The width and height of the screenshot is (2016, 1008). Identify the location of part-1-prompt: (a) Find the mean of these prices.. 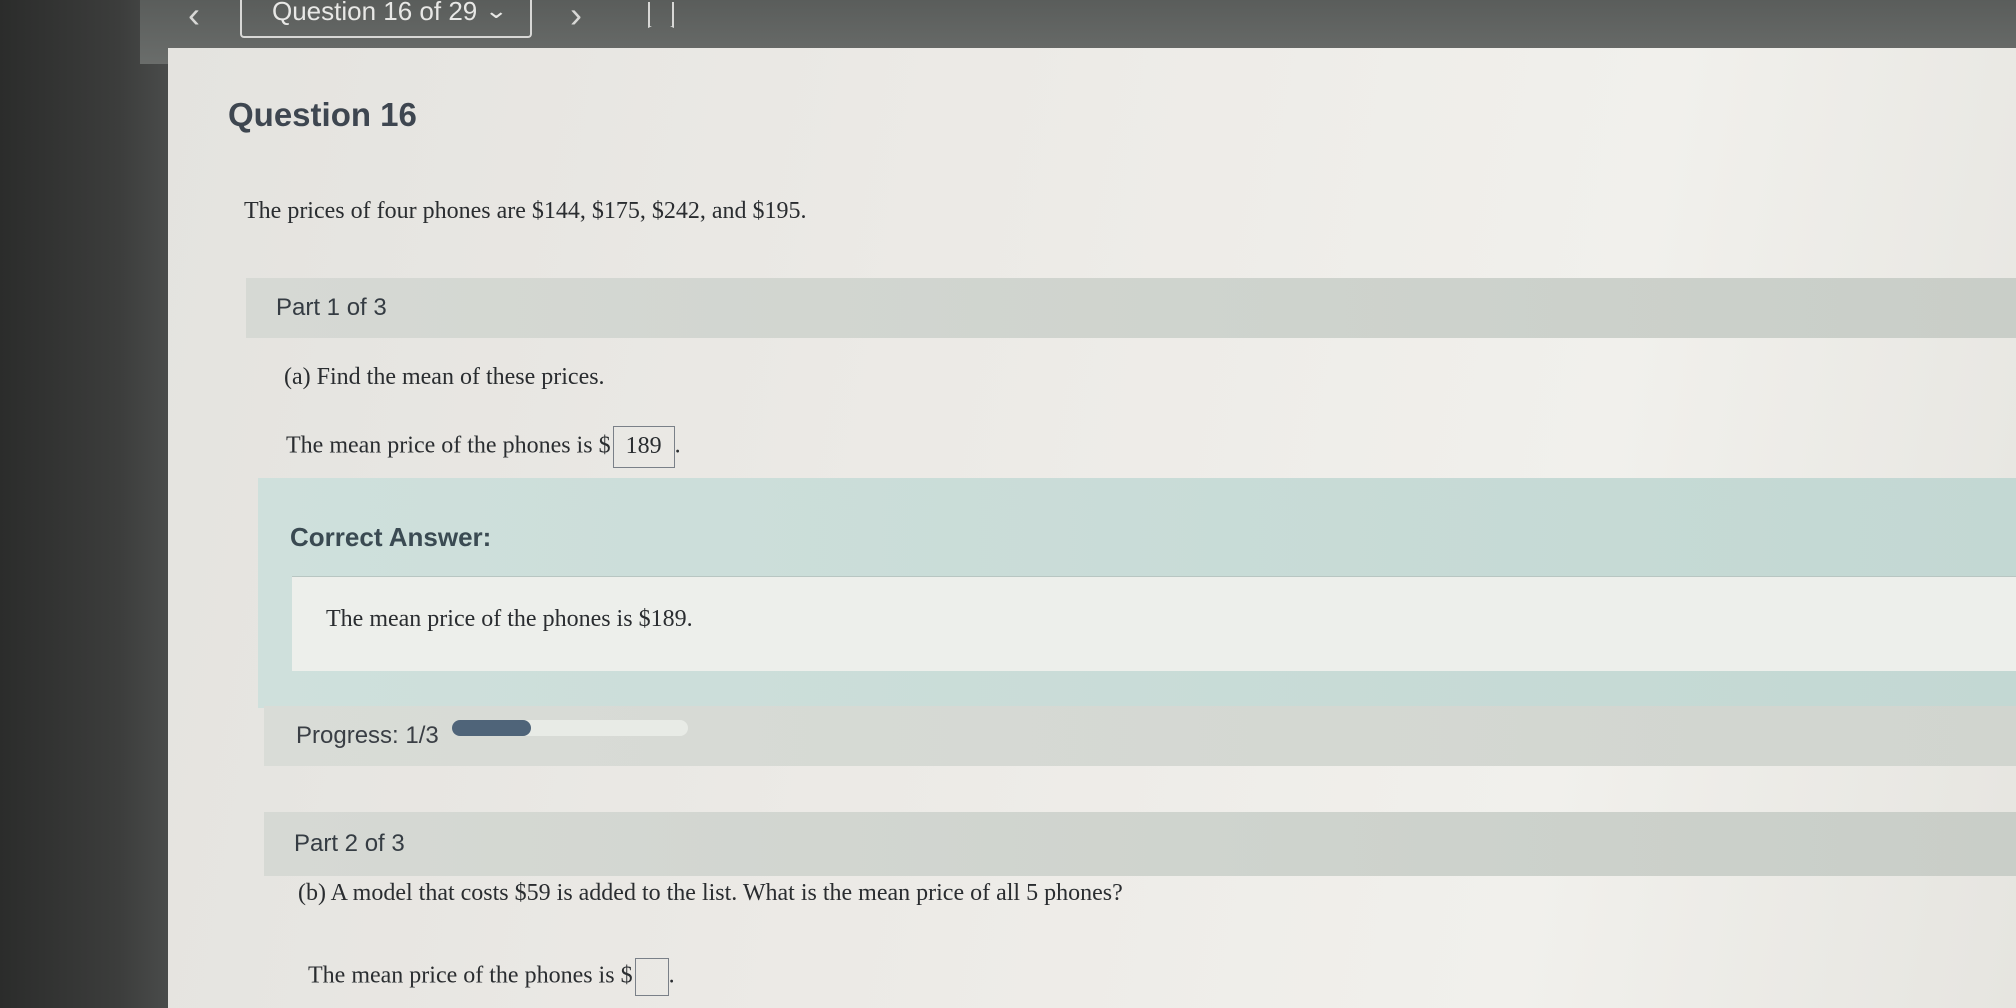
(444, 377).